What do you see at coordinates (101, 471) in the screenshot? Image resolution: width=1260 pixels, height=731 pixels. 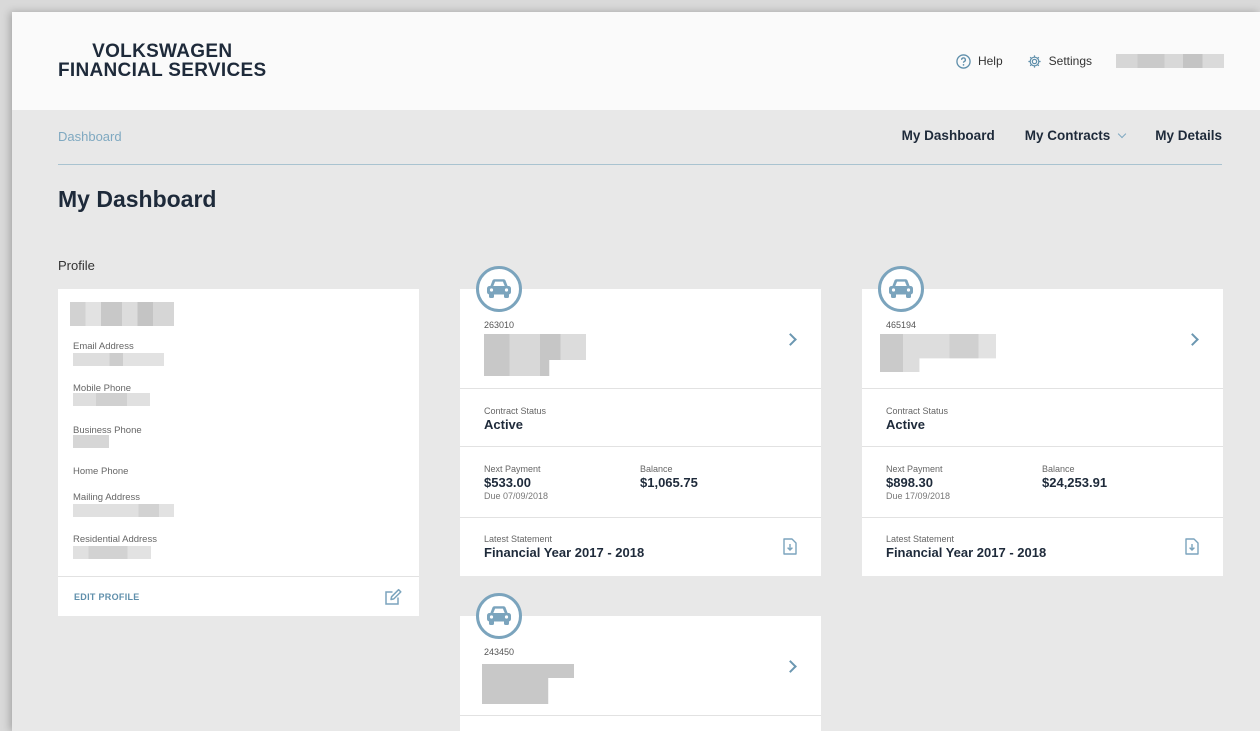 I see `home-phone-label: Home Phone` at bounding box center [101, 471].